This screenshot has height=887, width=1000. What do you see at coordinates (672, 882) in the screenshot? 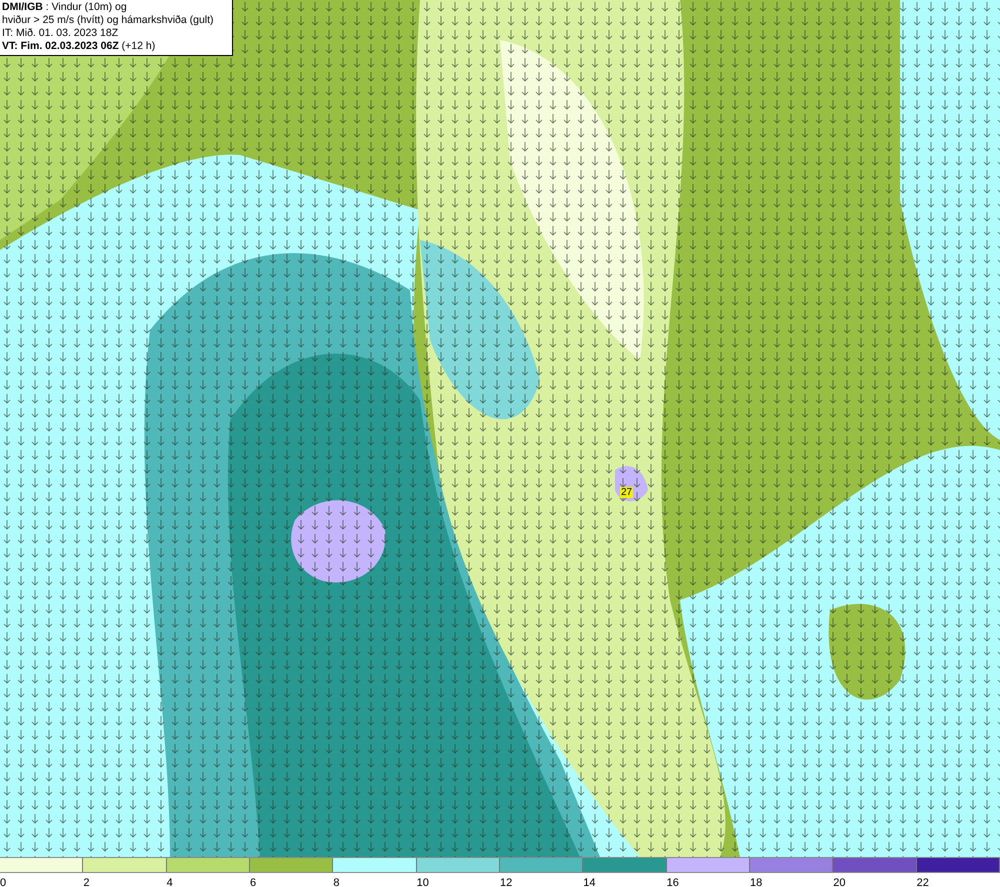
I see `legend-tick-label: 16` at bounding box center [672, 882].